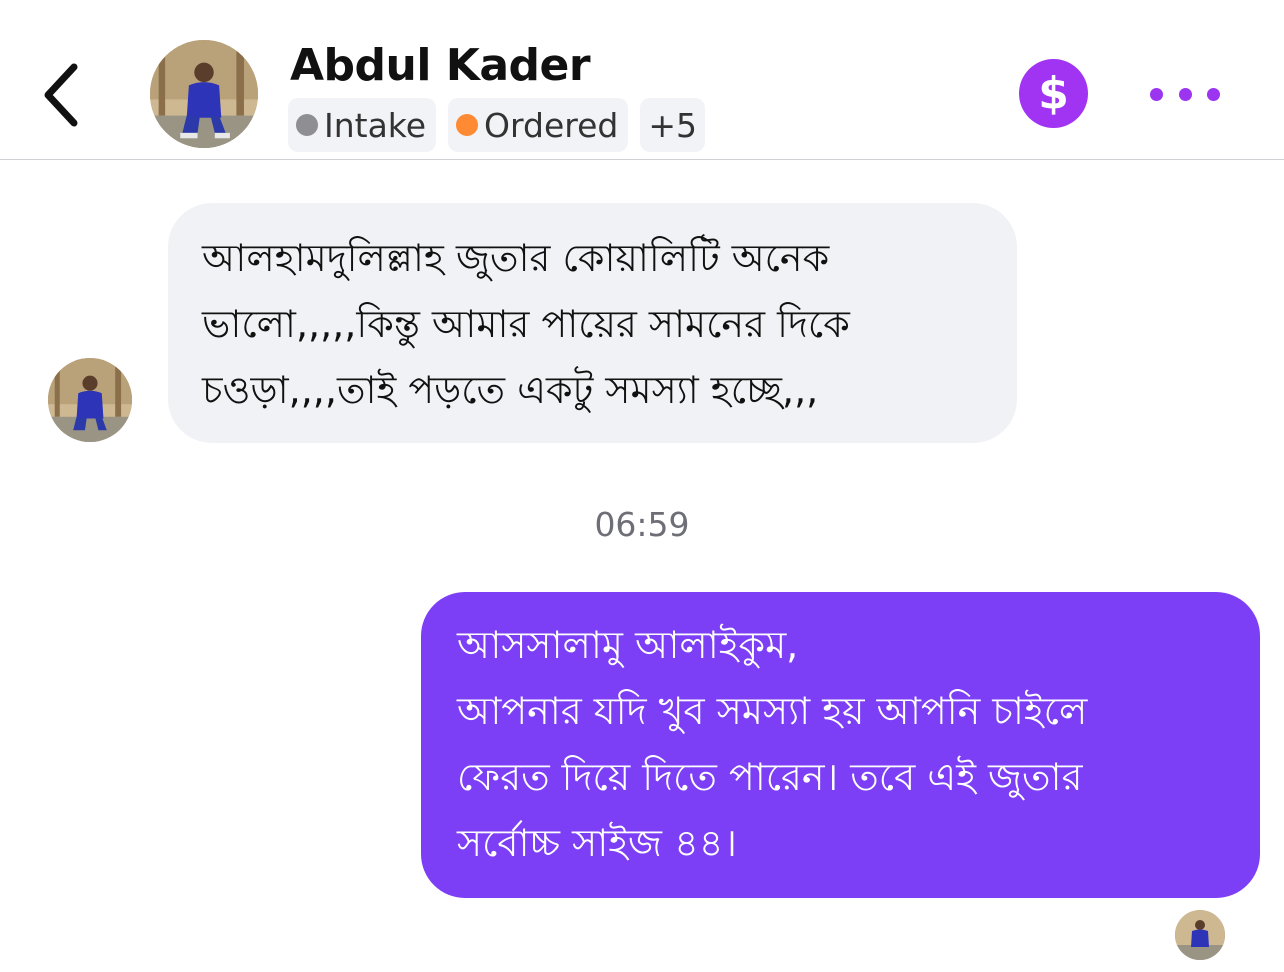 The height and width of the screenshot is (972, 1284). Describe the element at coordinates (642, 524) in the screenshot. I see `message-timestamp: 06:59` at that location.